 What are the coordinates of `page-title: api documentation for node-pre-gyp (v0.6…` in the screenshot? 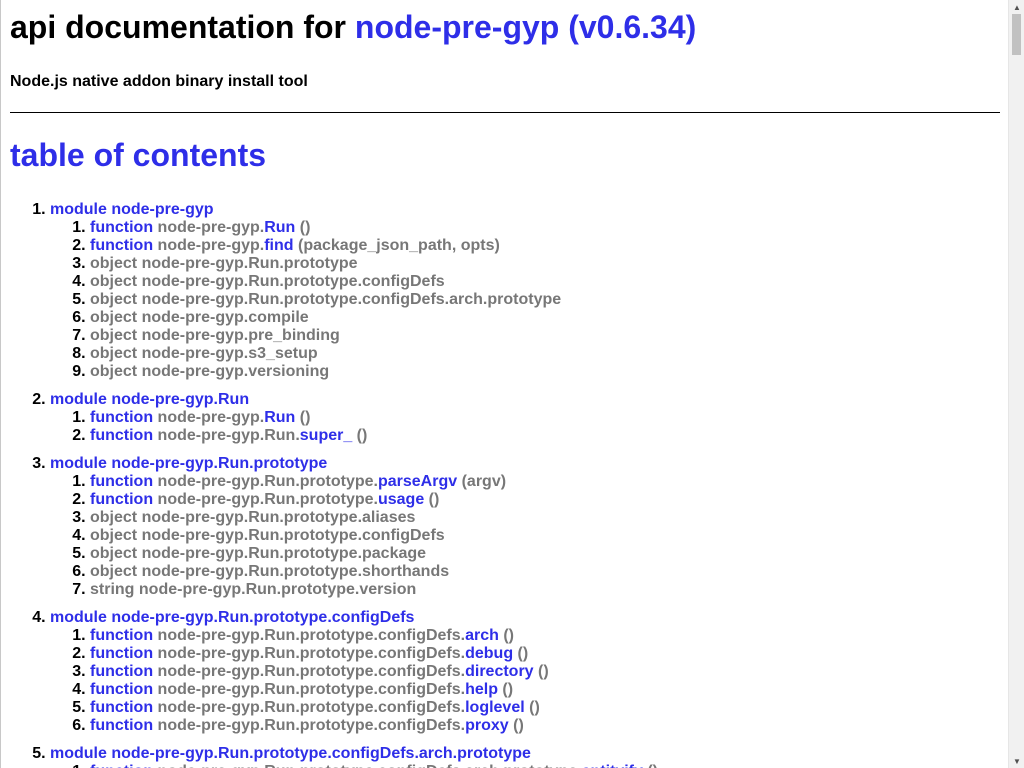 It's located at (505, 27).